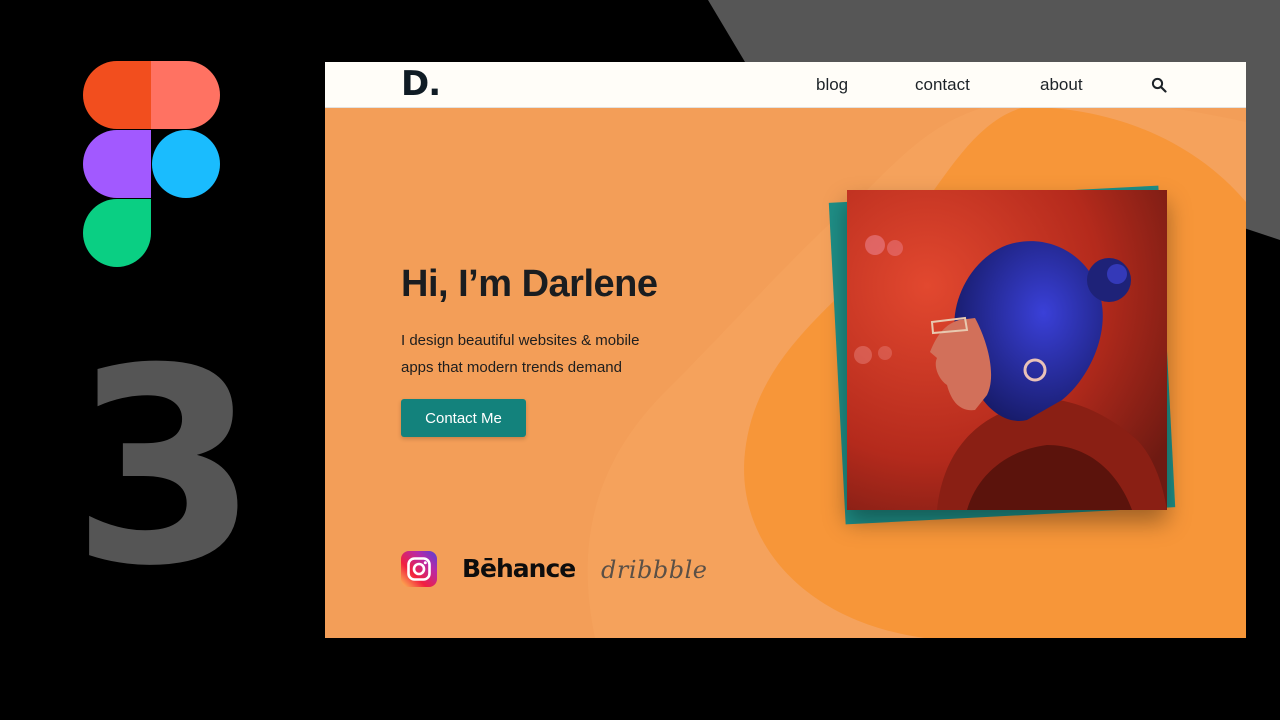 This screenshot has width=1280, height=720. Describe the element at coordinates (421, 84) in the screenshot. I see `site-logo: D.` at that location.